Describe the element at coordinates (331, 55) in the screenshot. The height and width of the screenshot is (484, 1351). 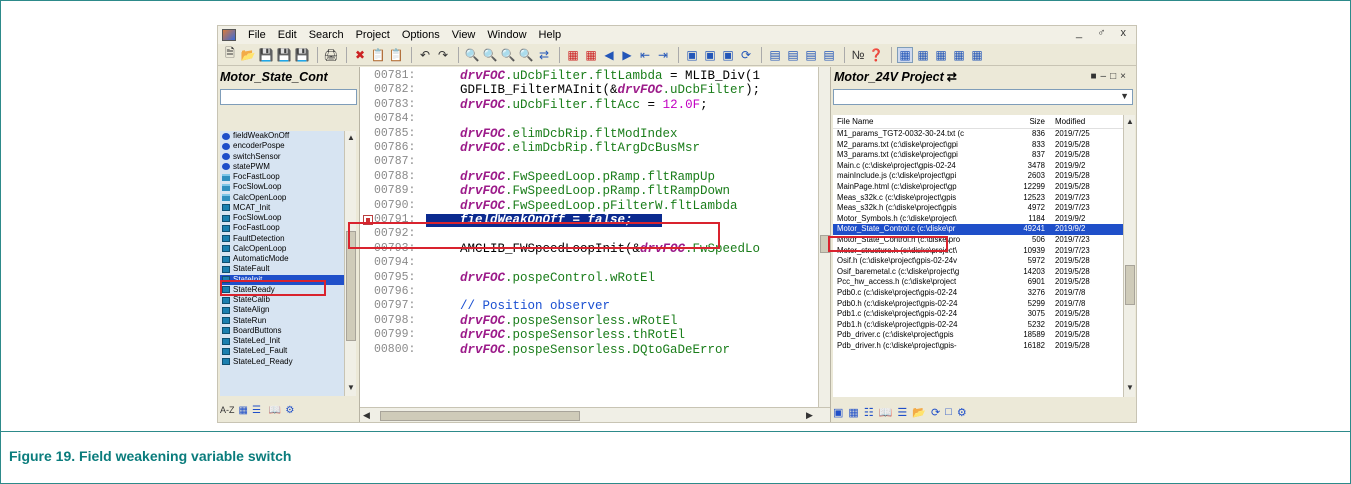
I see `print-icon: 🖨` at that location.